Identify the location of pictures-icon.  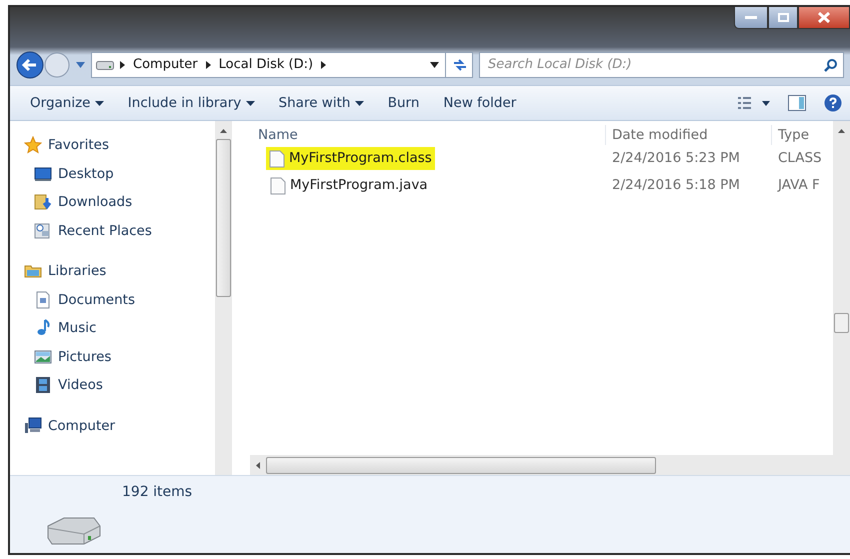
(43, 357).